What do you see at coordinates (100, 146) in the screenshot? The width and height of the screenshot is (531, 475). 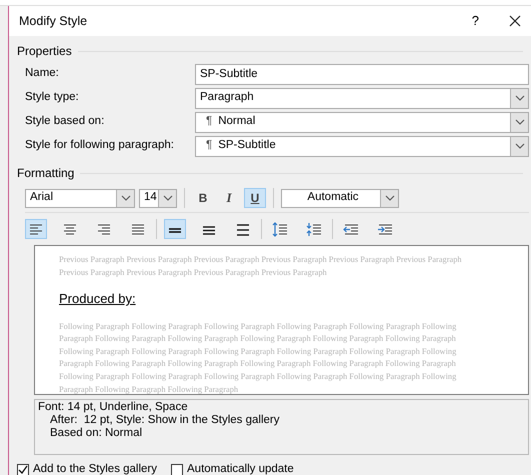 I see `field-label: Style for following paragraph:` at bounding box center [100, 146].